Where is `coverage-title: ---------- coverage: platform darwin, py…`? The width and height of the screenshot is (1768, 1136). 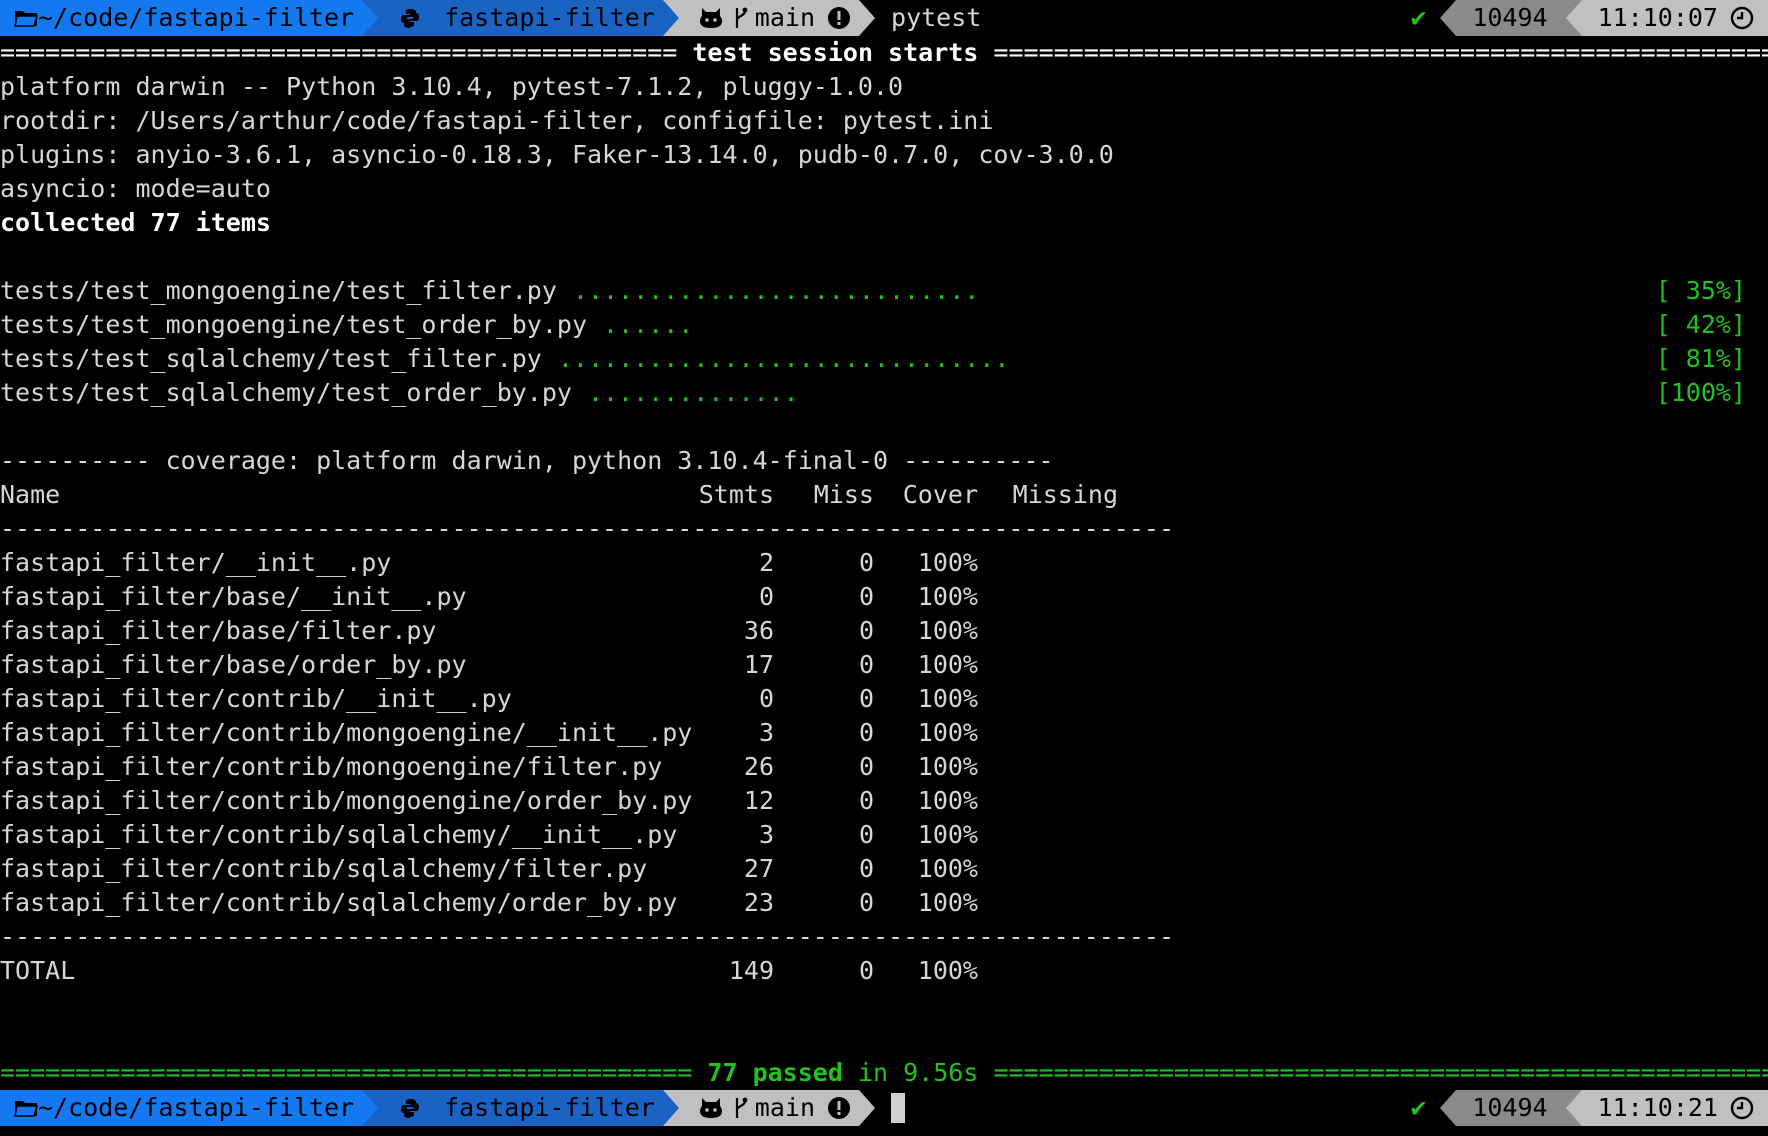 coverage-title: ---------- coverage: platform darwin, py… is located at coordinates (527, 460).